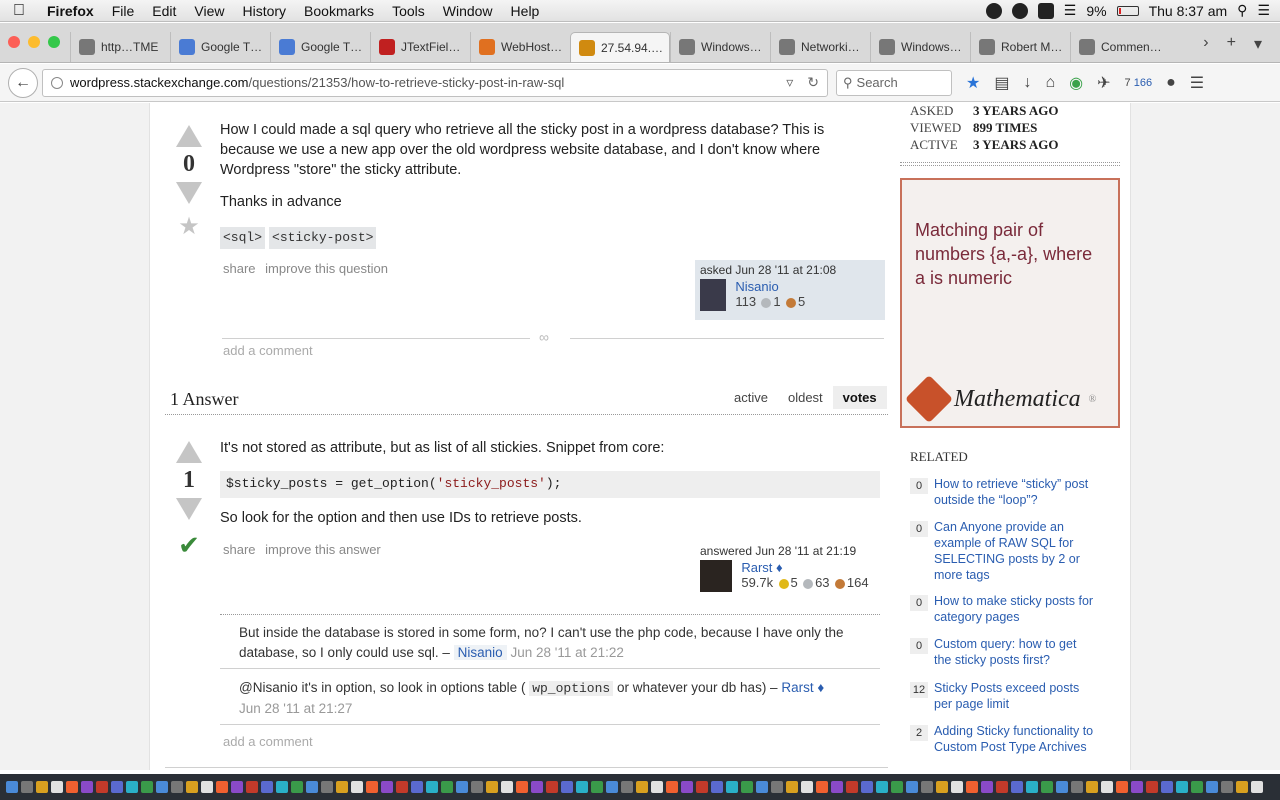 This screenshot has height=800, width=1280. Describe the element at coordinates (23, 82) in the screenshot. I see `back-button: ←` at that location.